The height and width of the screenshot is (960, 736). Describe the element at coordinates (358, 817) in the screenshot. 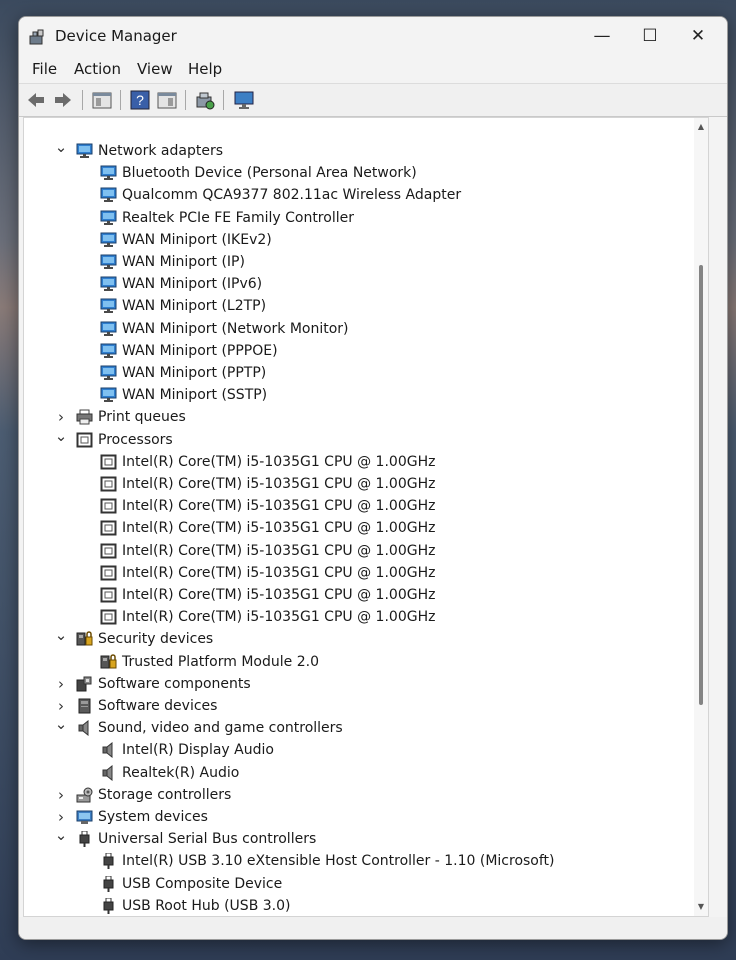

I see `tree-category: › System devices` at that location.